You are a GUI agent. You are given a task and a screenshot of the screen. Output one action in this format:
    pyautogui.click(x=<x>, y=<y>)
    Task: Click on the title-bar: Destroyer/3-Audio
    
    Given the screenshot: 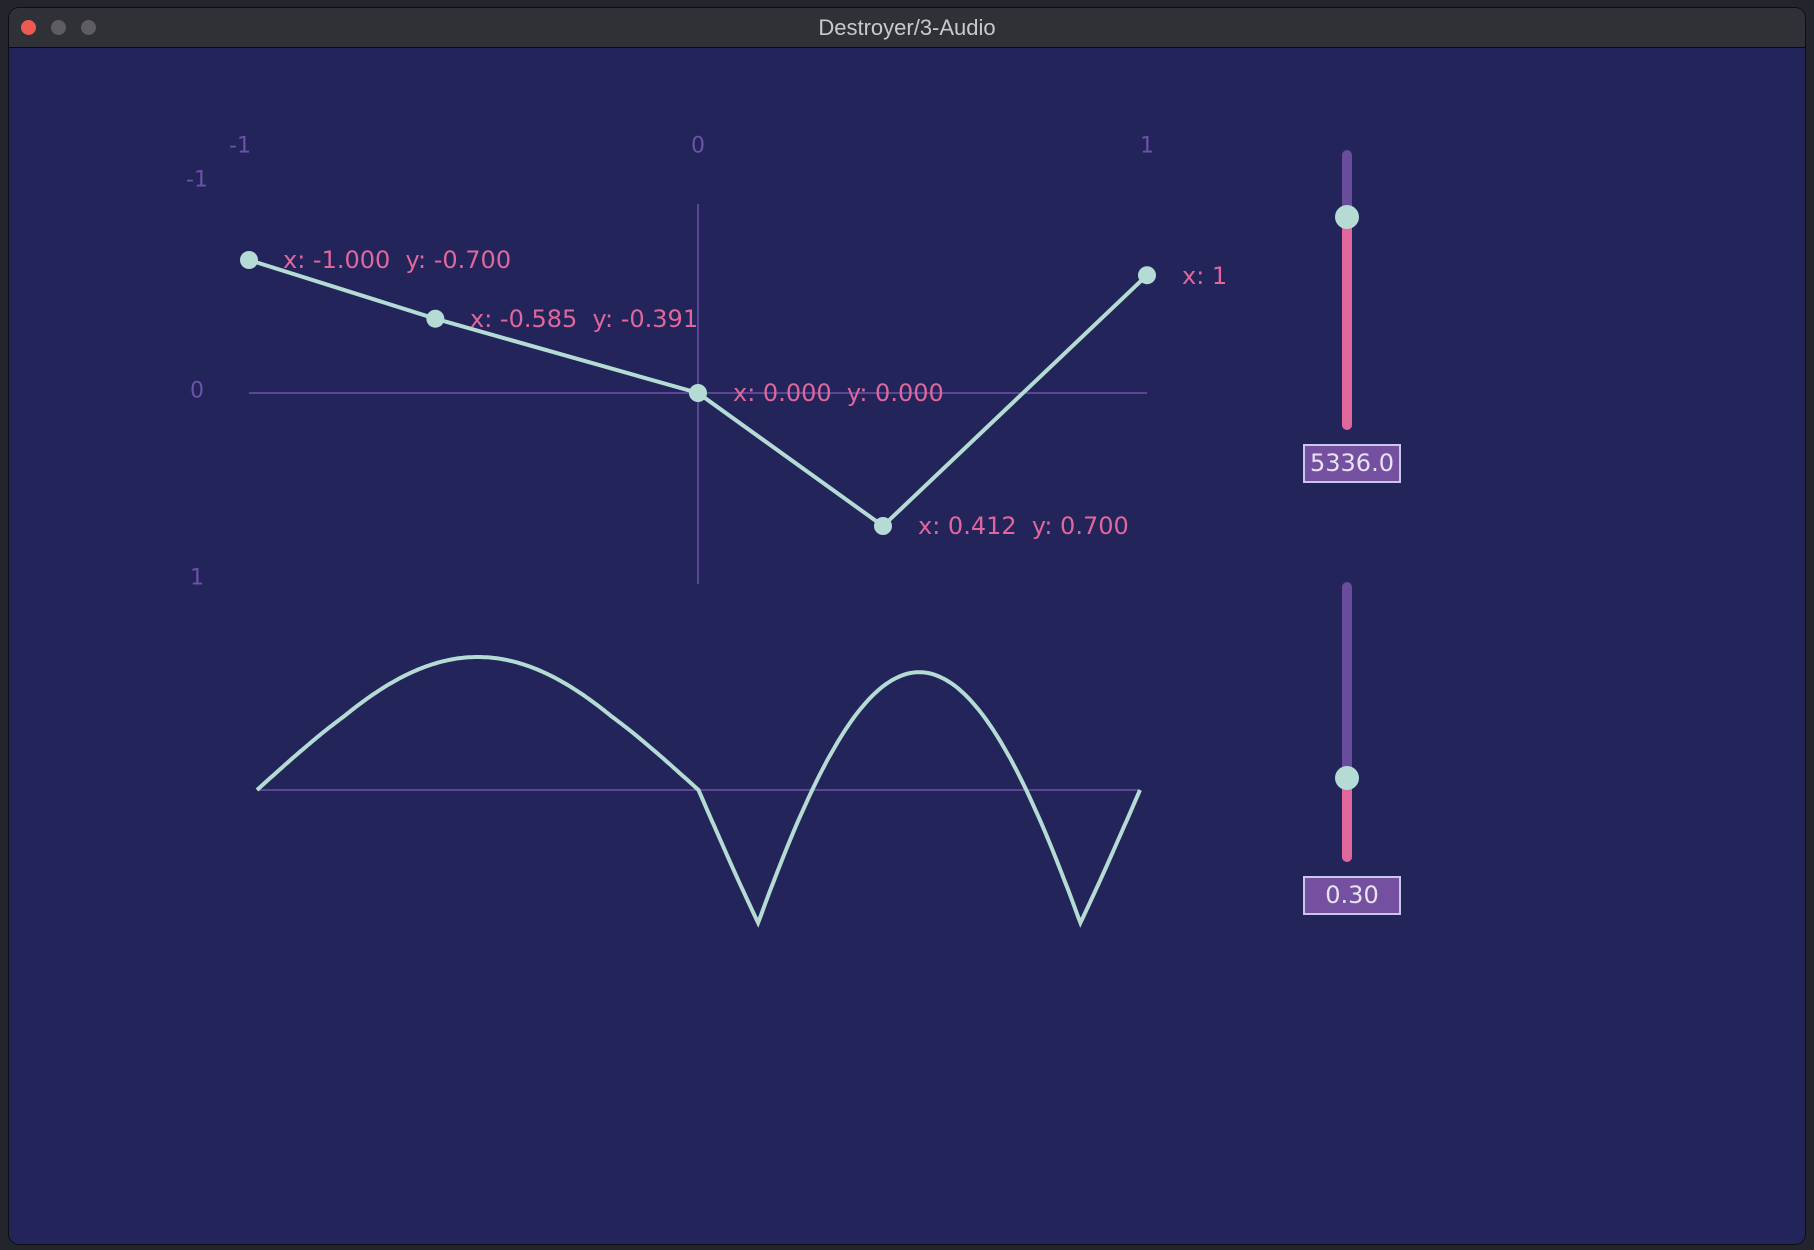 What is the action you would take?
    pyautogui.click(x=907, y=28)
    